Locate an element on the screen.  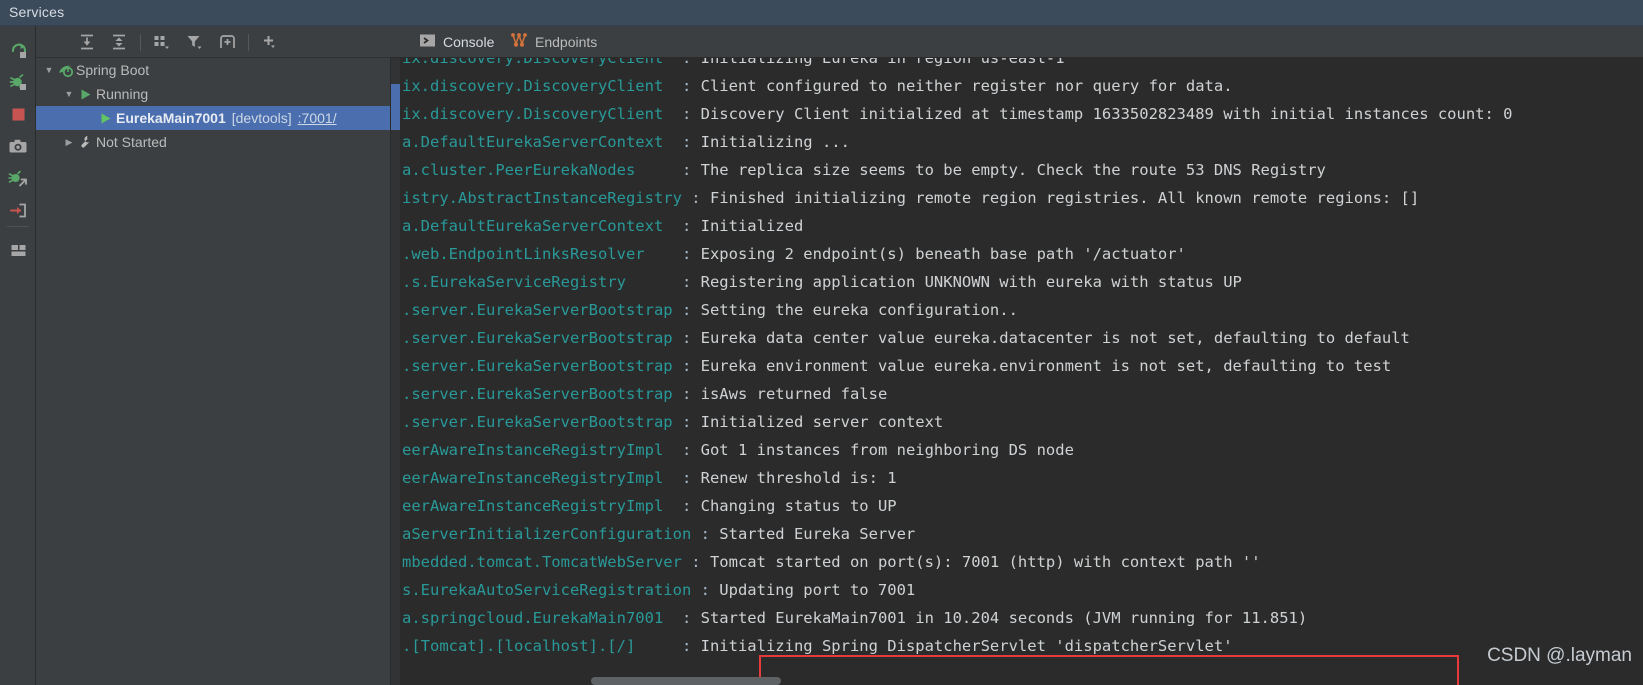
tree-item-eurekamain7001: EurekaMain7001 [devtools] :7001/ is located at coordinates (213, 118).